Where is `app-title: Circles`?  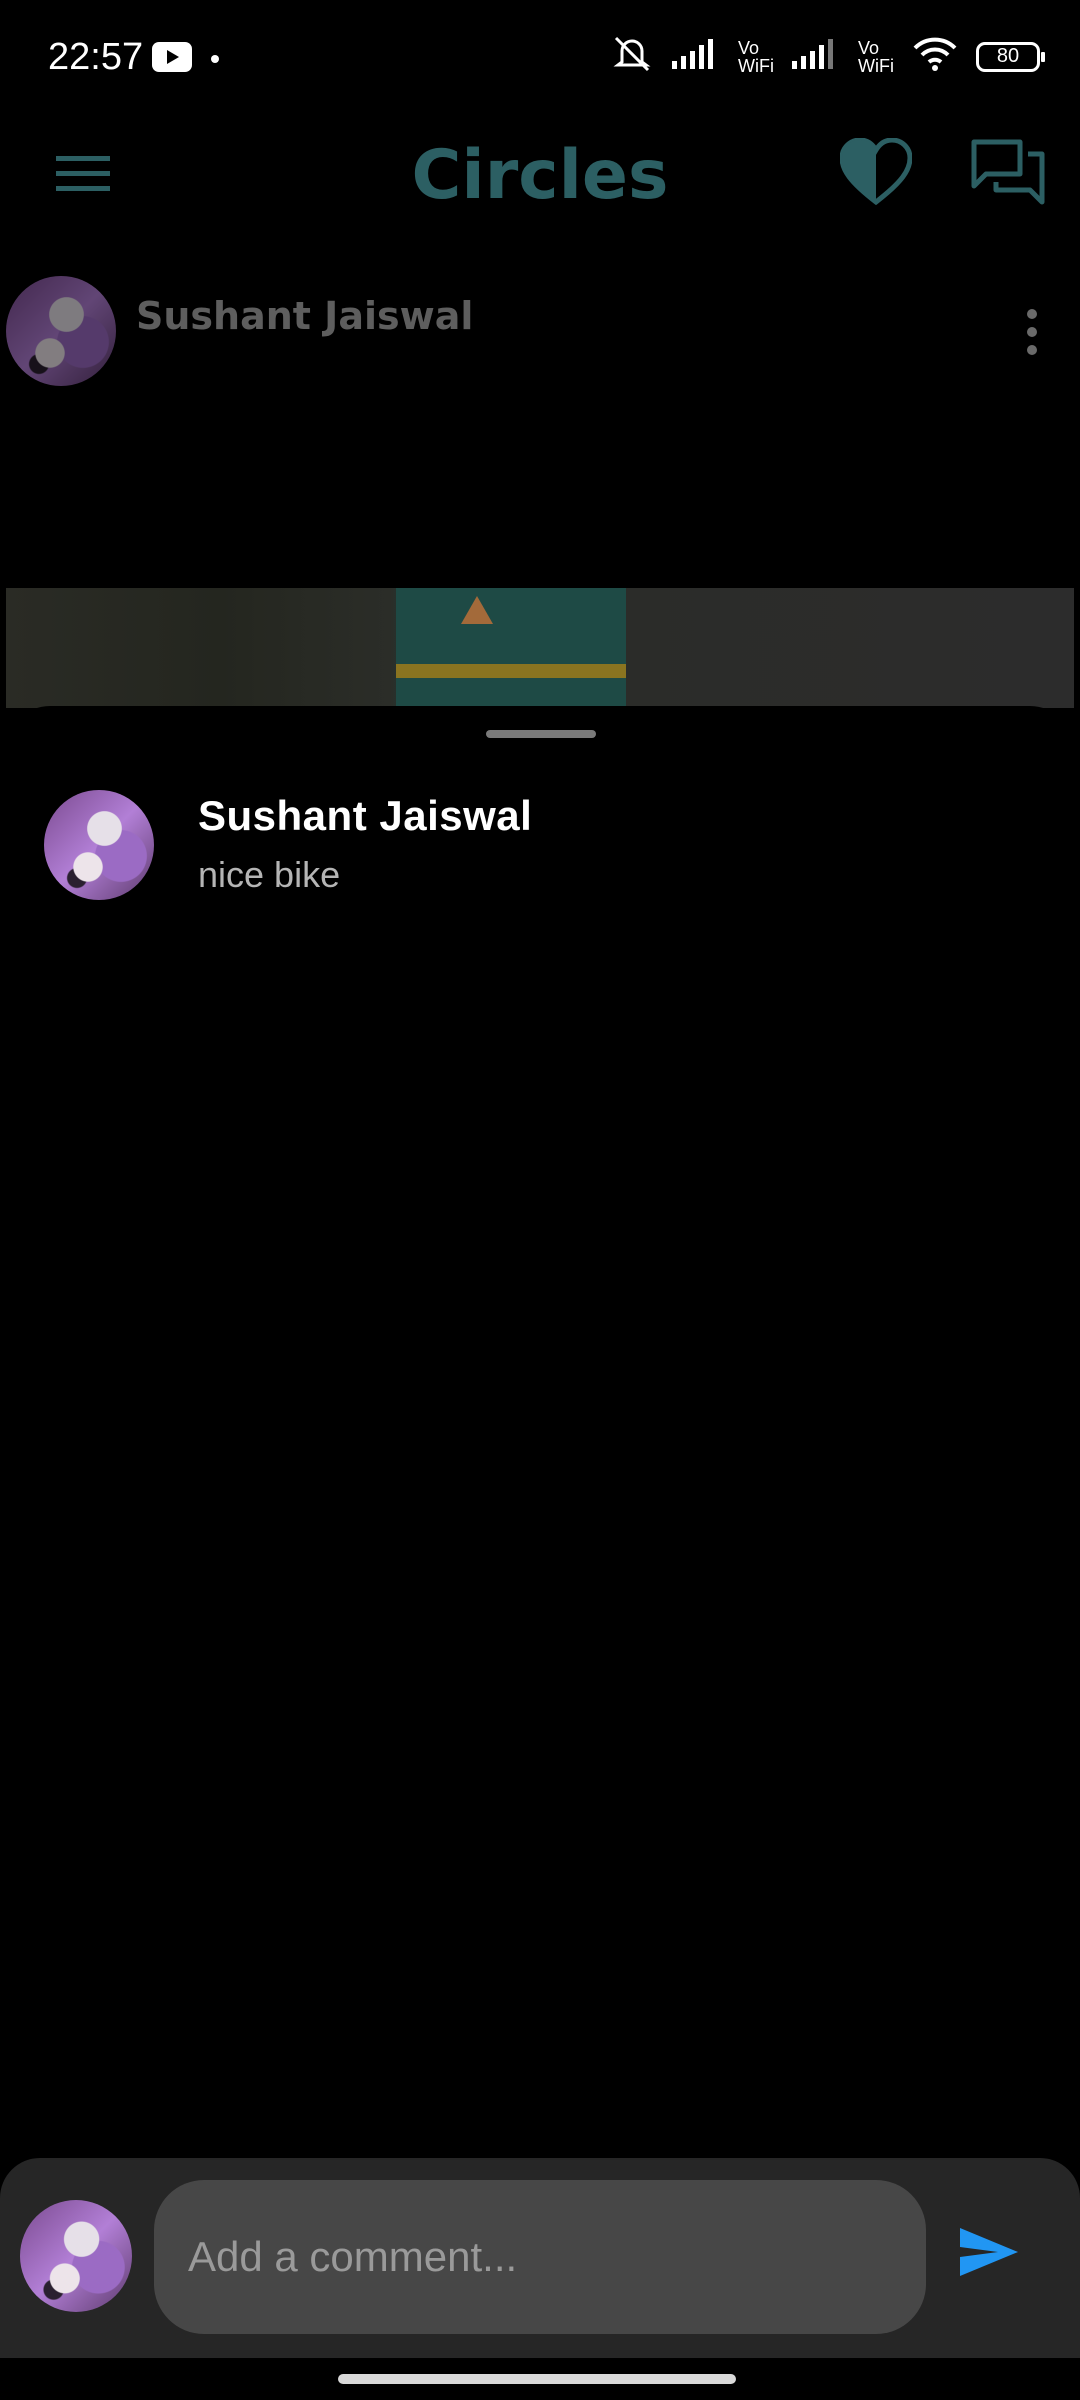 app-title: Circles is located at coordinates (540, 175).